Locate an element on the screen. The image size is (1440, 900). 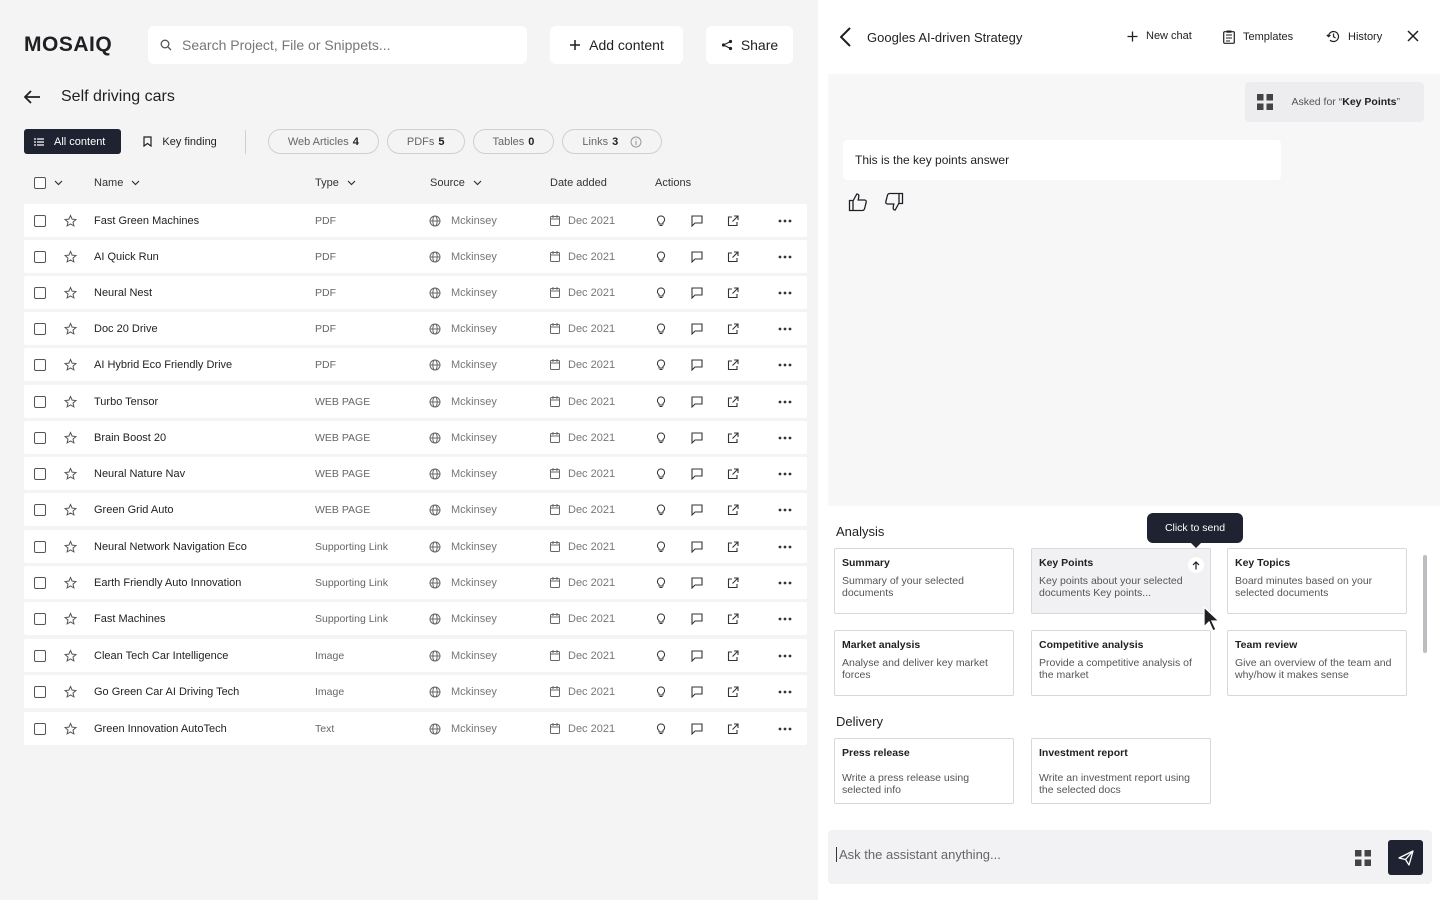
row-name: Neural Nature Nav is located at coordinates (139, 474).